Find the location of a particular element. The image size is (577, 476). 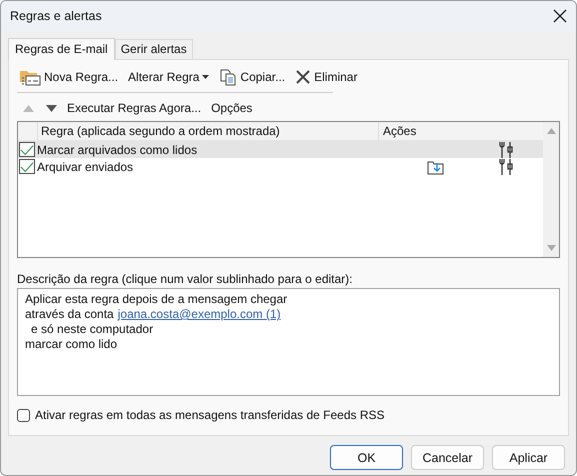

description-text: Aplicar esta regra depois de a mensagem chegar is located at coordinates (156, 299).